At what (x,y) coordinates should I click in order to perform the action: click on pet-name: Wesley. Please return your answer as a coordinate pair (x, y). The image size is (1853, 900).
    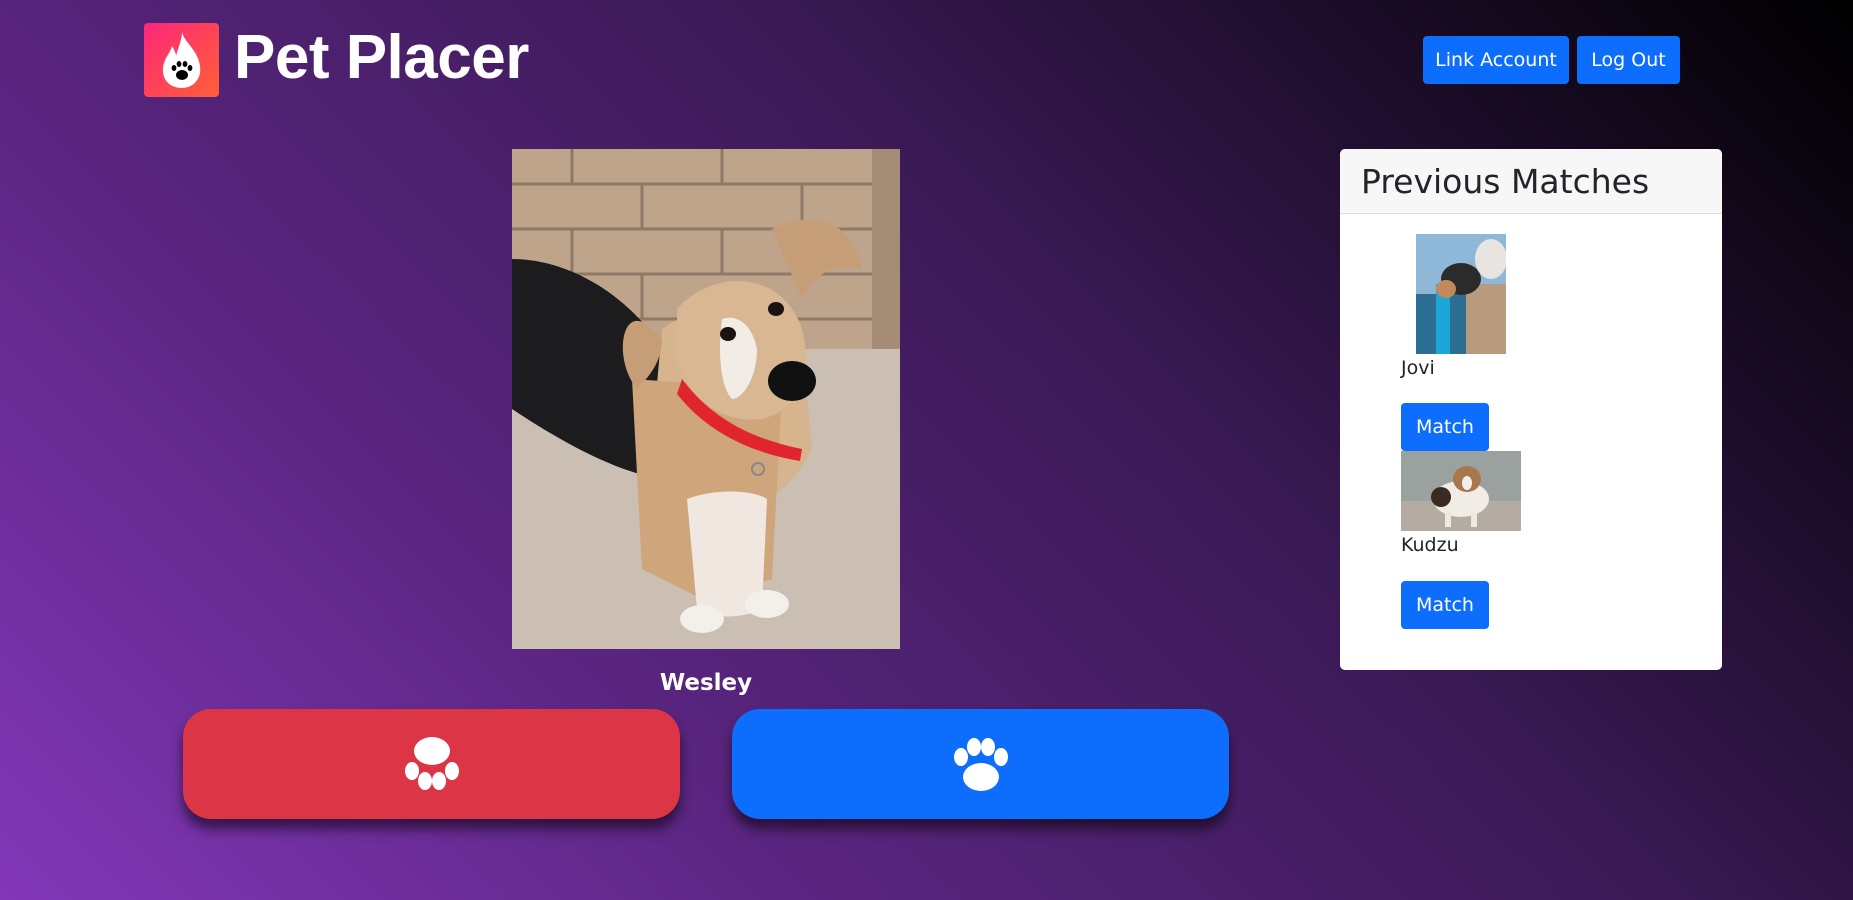
    Looking at the image, I should click on (706, 683).